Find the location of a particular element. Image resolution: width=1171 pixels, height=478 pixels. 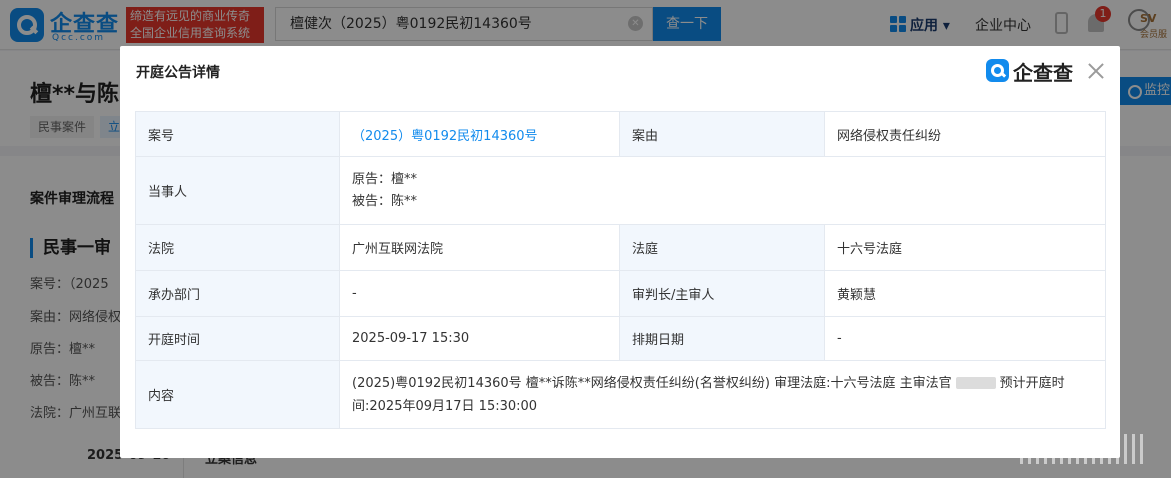

content-label: 内容 is located at coordinates (237, 394).